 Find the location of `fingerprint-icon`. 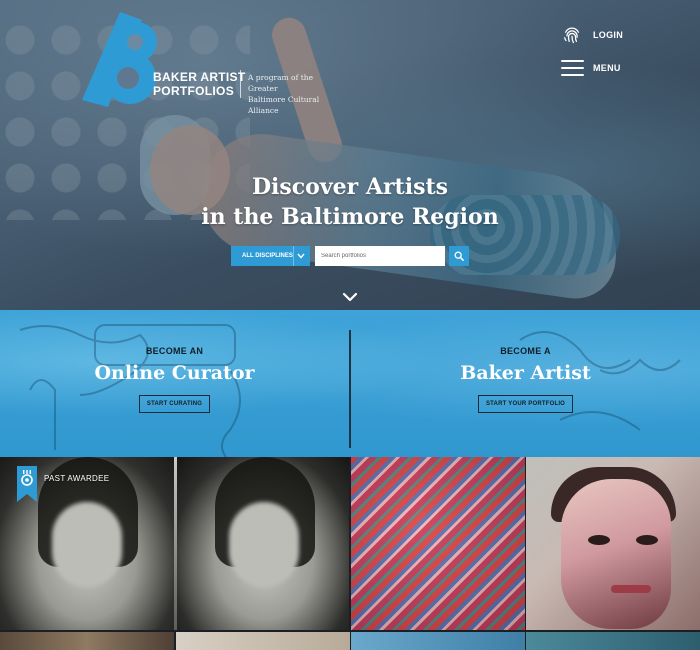

fingerprint-icon is located at coordinates (572, 35).